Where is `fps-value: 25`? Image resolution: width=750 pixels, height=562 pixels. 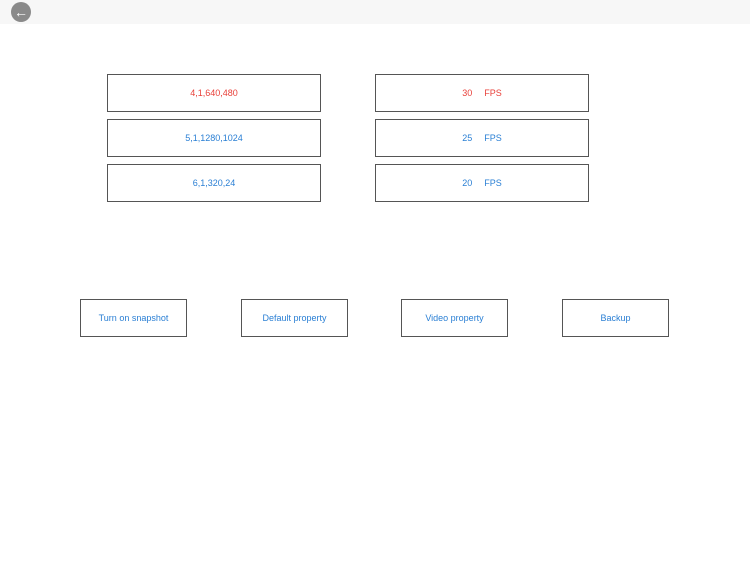 fps-value: 25 is located at coordinates (467, 138).